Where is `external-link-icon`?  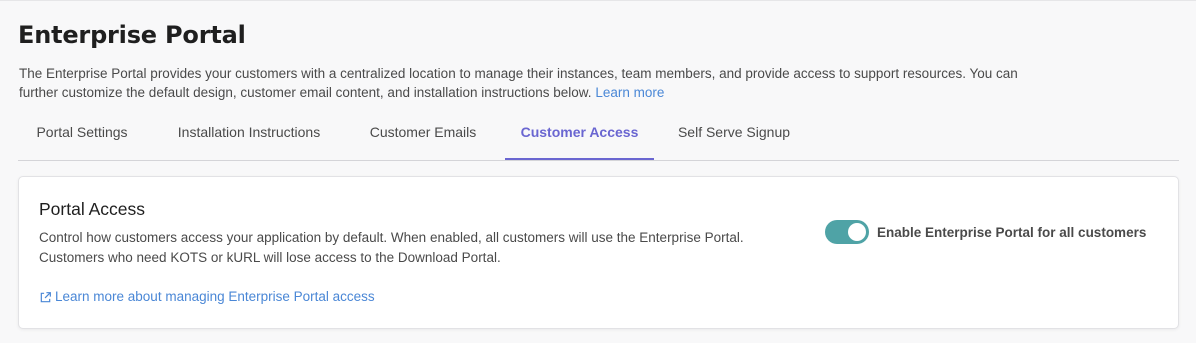
external-link-icon is located at coordinates (45, 296).